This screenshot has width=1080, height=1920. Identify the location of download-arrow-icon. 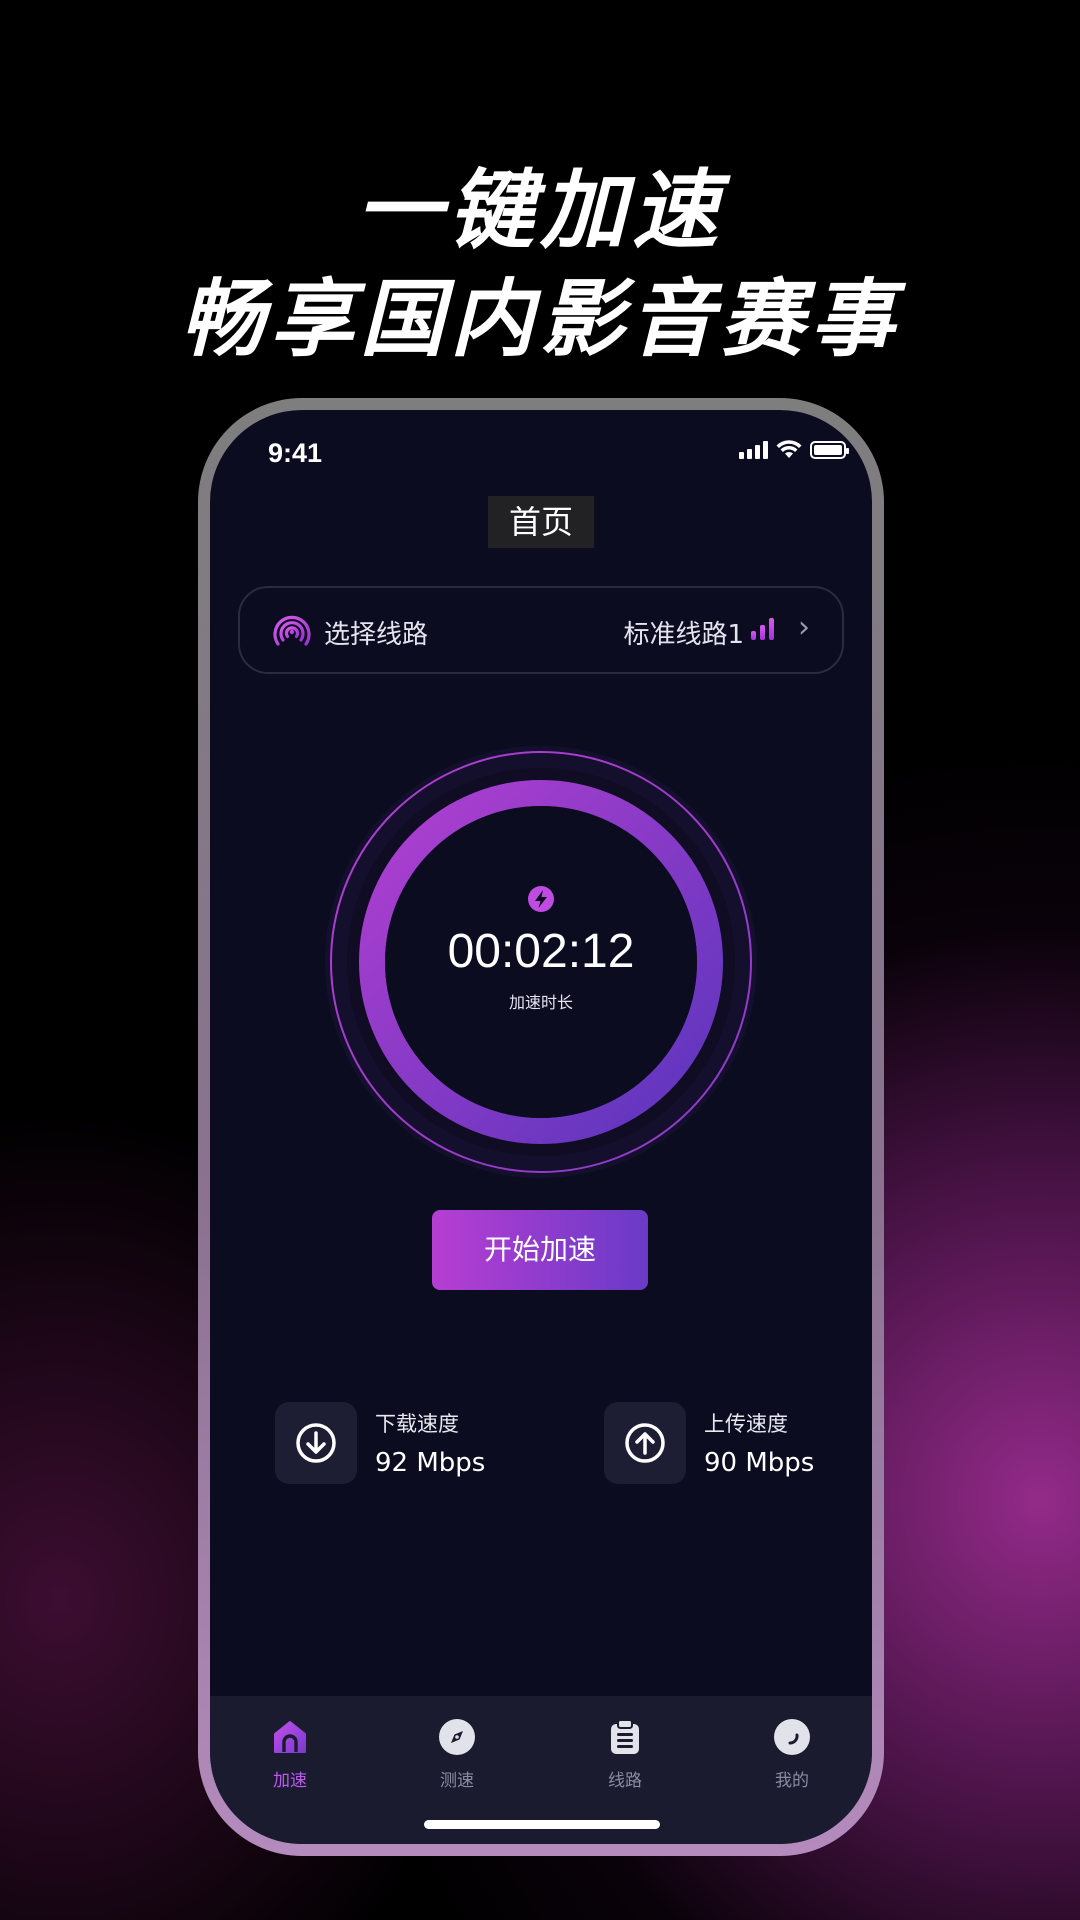
(316, 1443).